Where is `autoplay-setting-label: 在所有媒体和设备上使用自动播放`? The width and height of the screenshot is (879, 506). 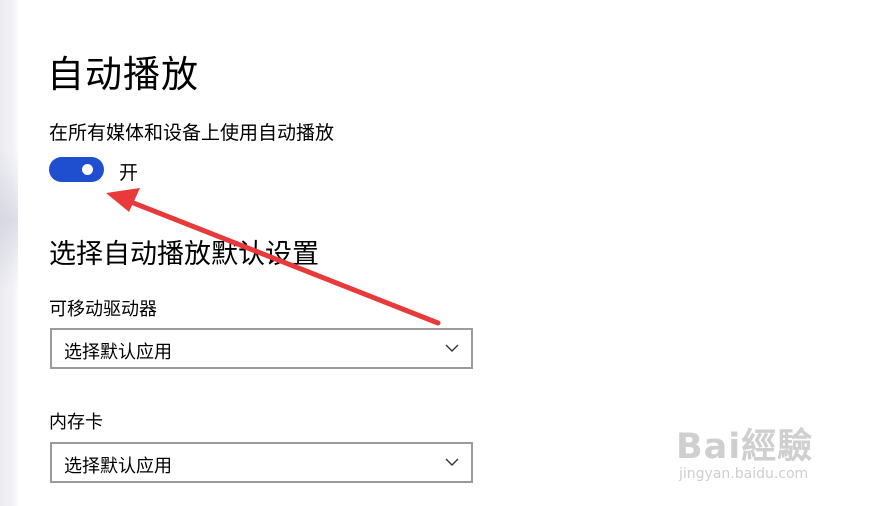 autoplay-setting-label: 在所有媒体和设备上使用自动播放 is located at coordinates (192, 133).